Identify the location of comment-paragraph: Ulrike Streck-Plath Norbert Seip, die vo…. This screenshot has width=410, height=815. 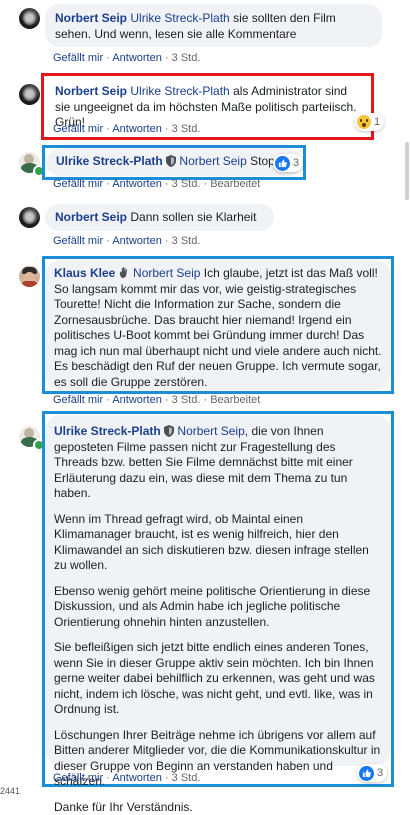
(218, 463).